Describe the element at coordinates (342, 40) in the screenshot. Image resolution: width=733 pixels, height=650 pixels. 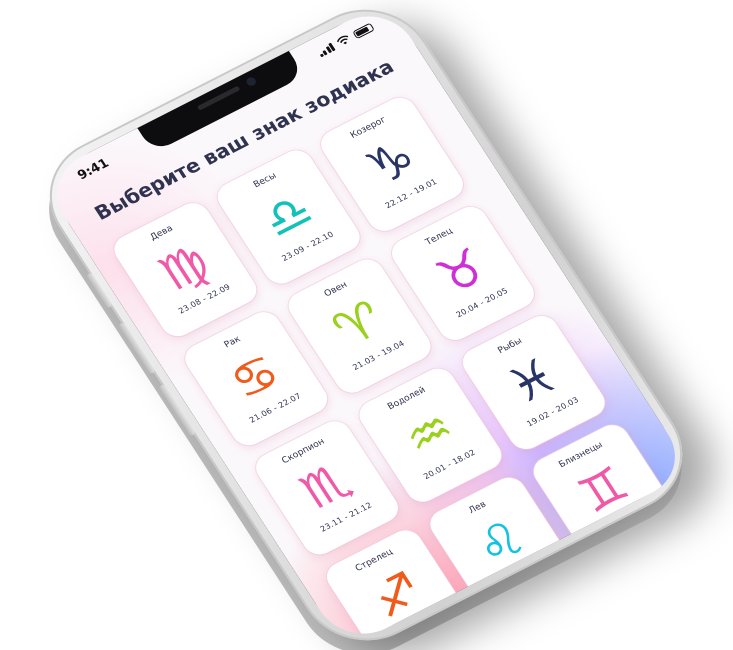
I see `wifi-icon` at that location.